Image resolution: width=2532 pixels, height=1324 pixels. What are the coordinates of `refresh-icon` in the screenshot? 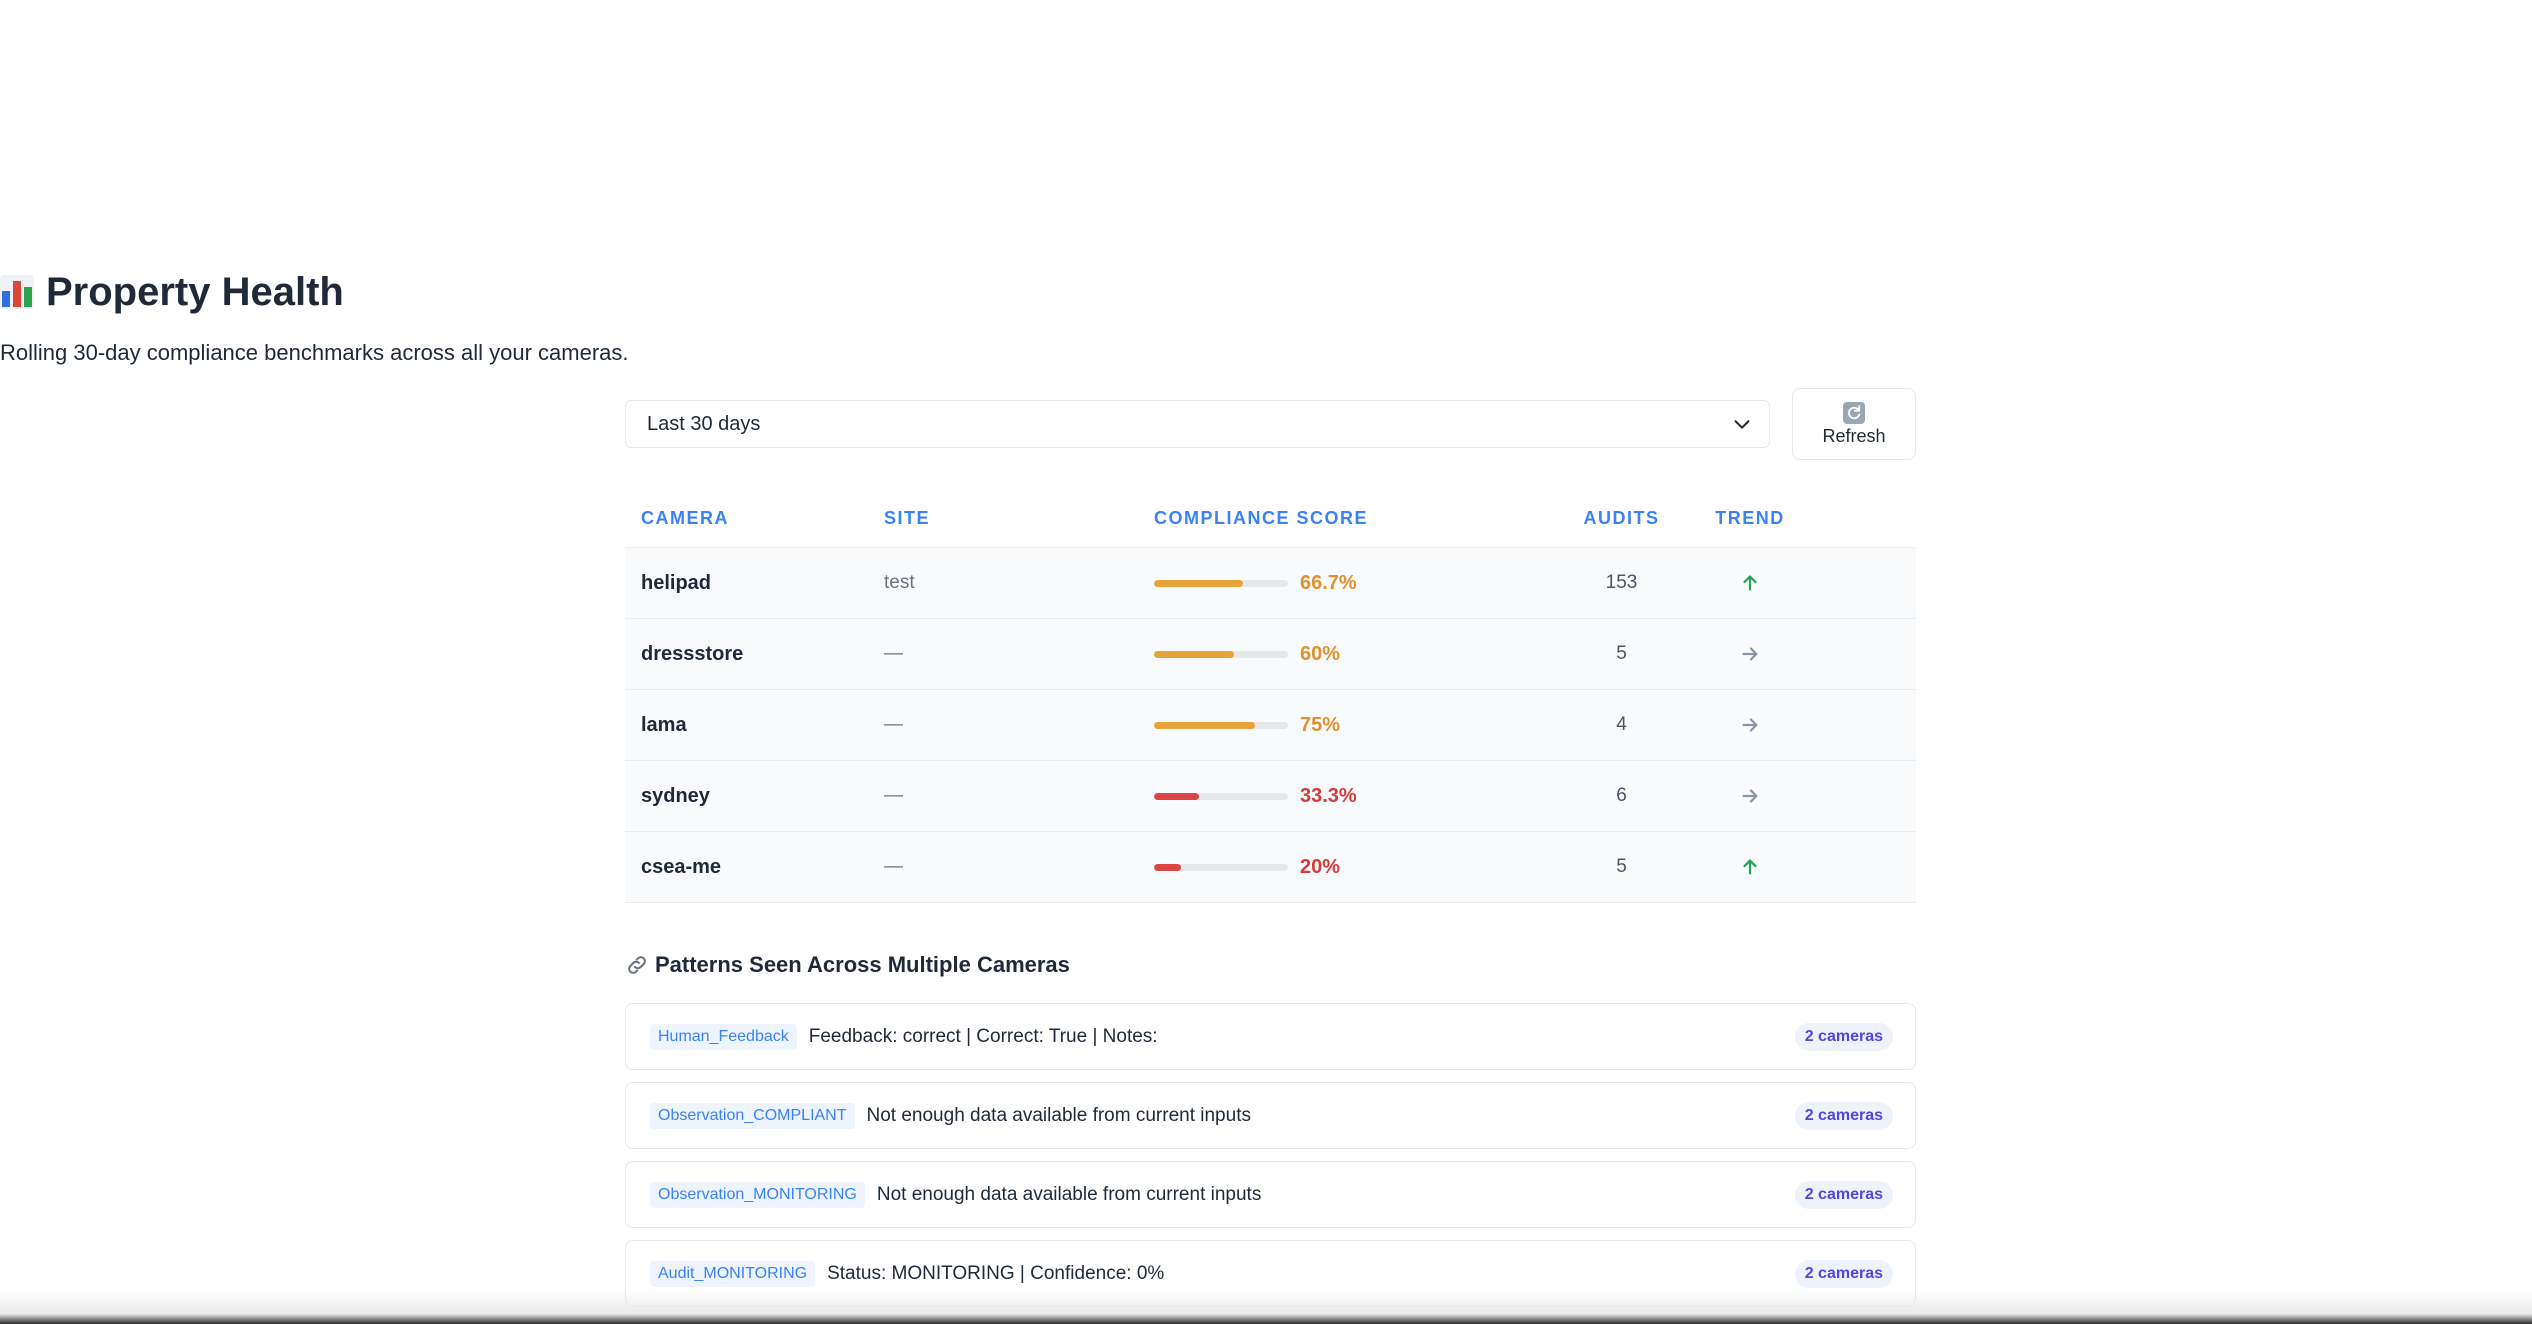 It's located at (1854, 412).